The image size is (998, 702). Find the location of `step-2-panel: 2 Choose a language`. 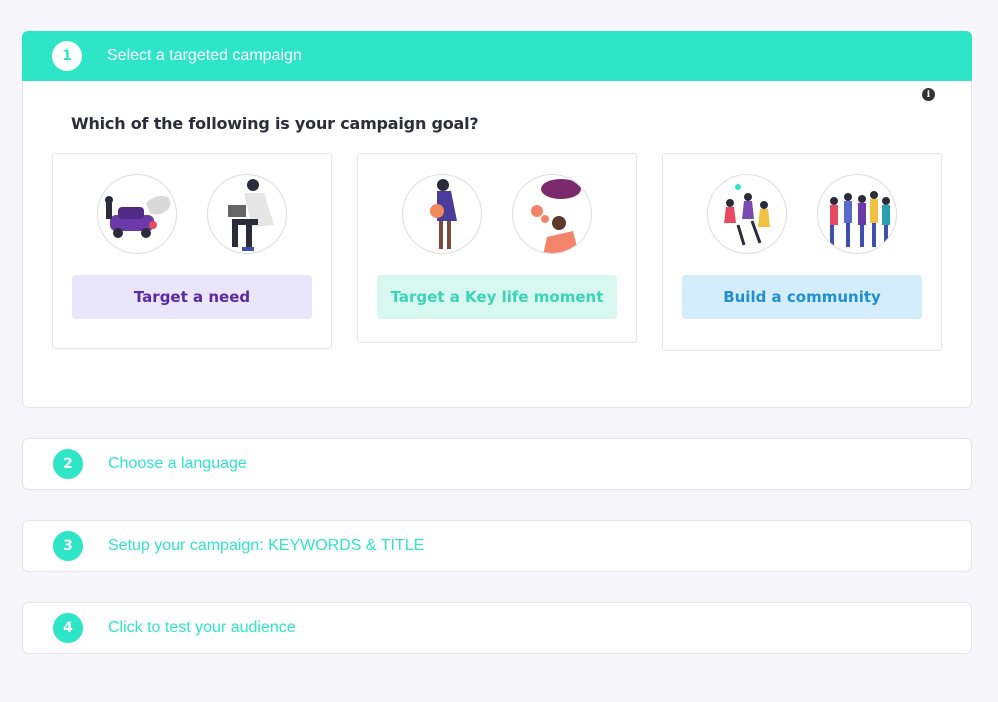

step-2-panel: 2 Choose a language is located at coordinates (497, 464).